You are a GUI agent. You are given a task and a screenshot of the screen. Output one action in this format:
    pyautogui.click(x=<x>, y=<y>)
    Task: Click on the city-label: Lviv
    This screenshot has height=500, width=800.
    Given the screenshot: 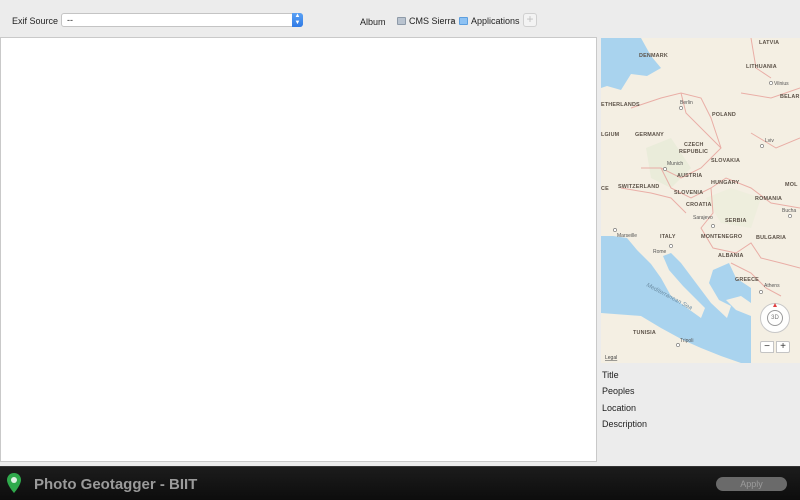 What is the action you would take?
    pyautogui.click(x=769, y=141)
    